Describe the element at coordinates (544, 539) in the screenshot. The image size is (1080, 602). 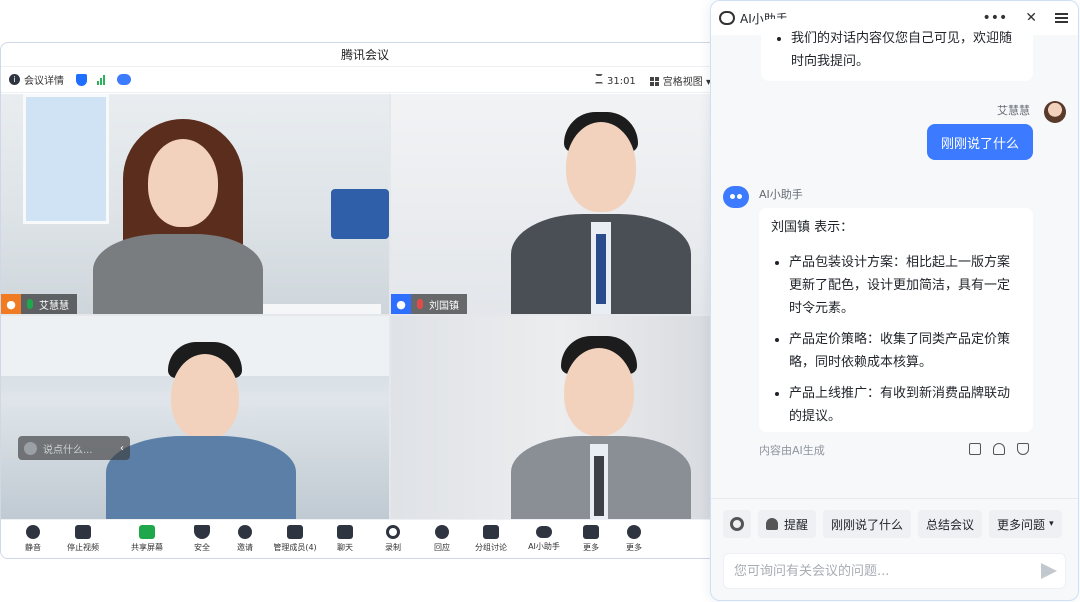
I see `ai-assistant-button: AI小助手` at that location.